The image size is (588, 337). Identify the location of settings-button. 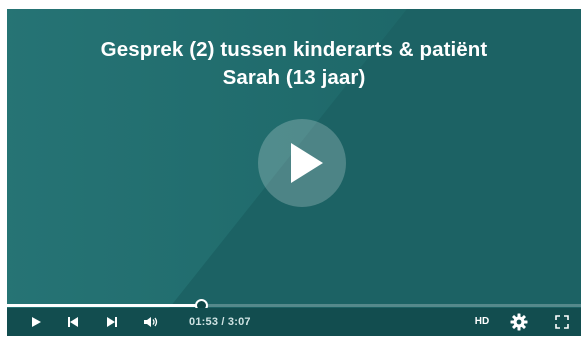
(519, 322).